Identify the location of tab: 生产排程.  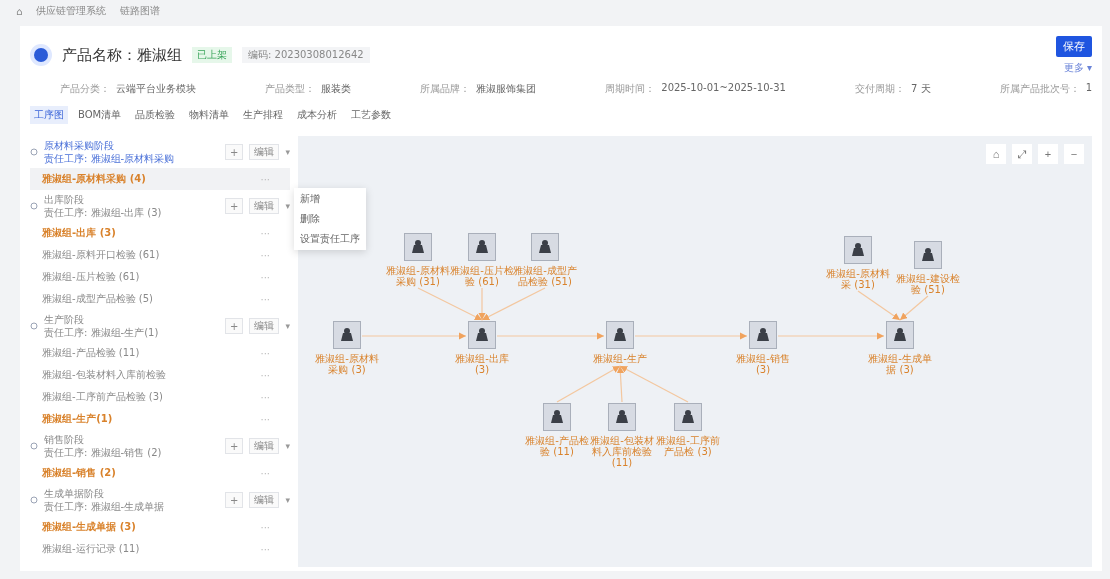
(263, 115).